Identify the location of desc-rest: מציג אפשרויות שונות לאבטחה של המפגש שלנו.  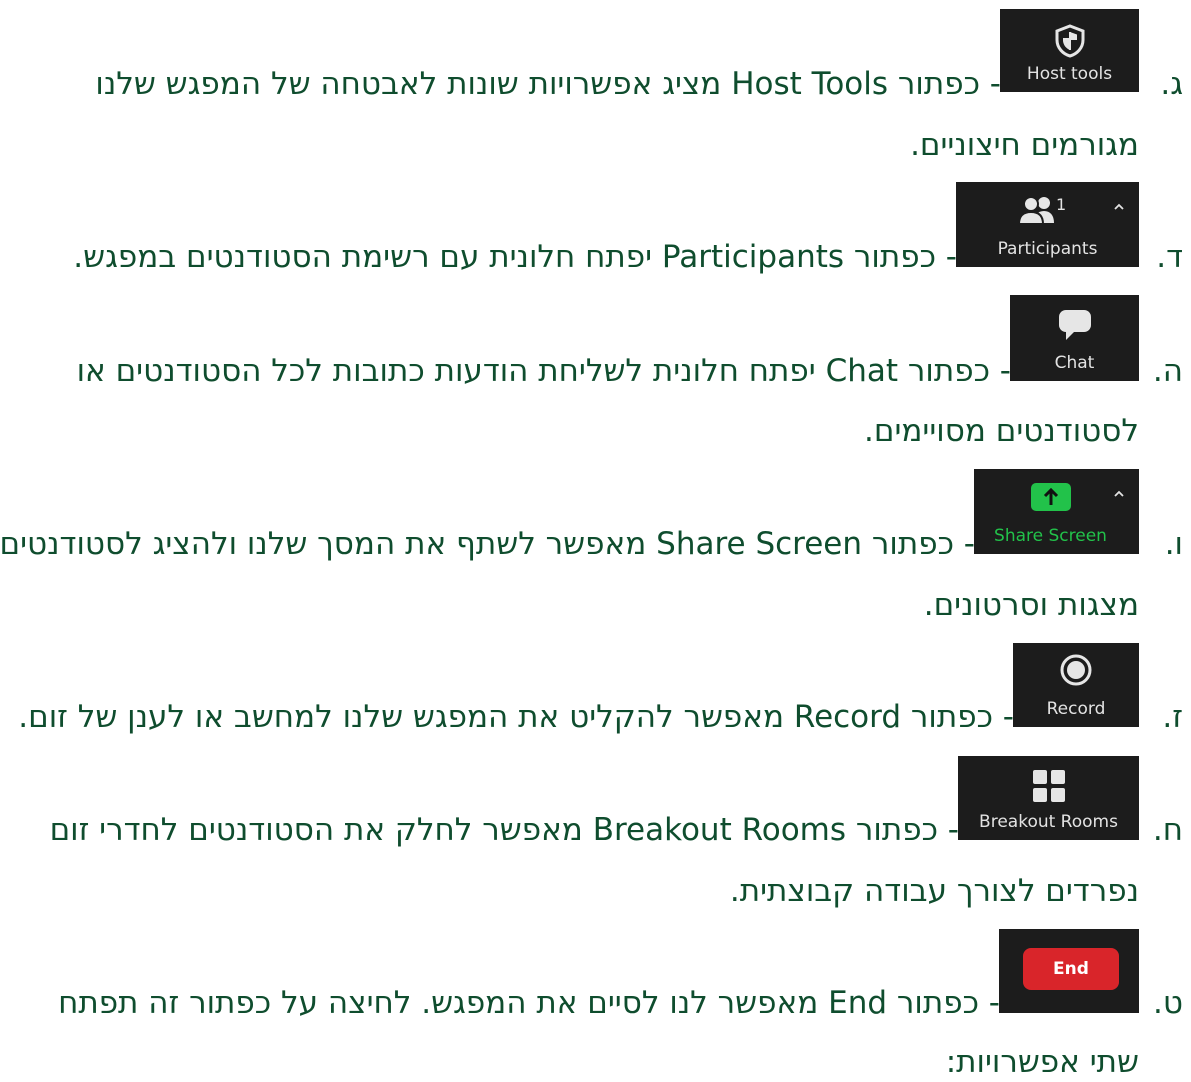
(413, 84).